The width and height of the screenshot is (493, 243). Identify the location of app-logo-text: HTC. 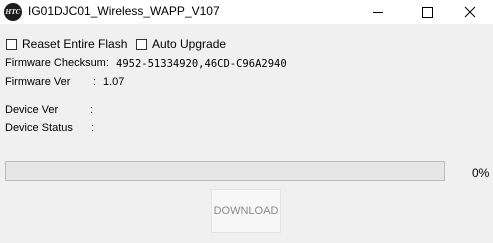
(13, 12).